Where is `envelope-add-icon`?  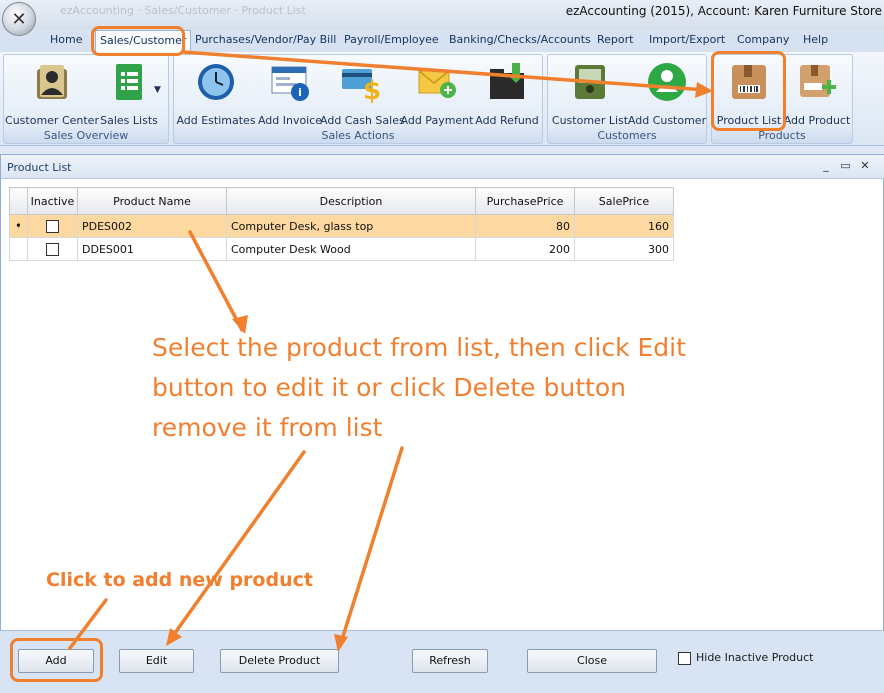
envelope-add-icon is located at coordinates (437, 84).